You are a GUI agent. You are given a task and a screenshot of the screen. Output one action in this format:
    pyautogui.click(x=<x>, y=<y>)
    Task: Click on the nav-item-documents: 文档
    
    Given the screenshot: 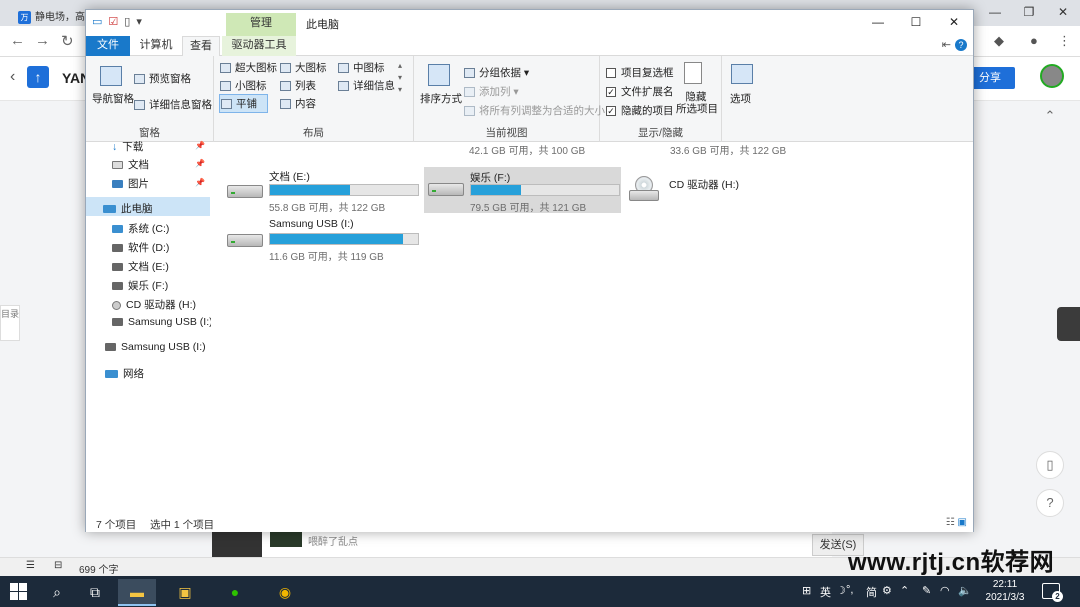 What is the action you would take?
    pyautogui.click(x=130, y=164)
    